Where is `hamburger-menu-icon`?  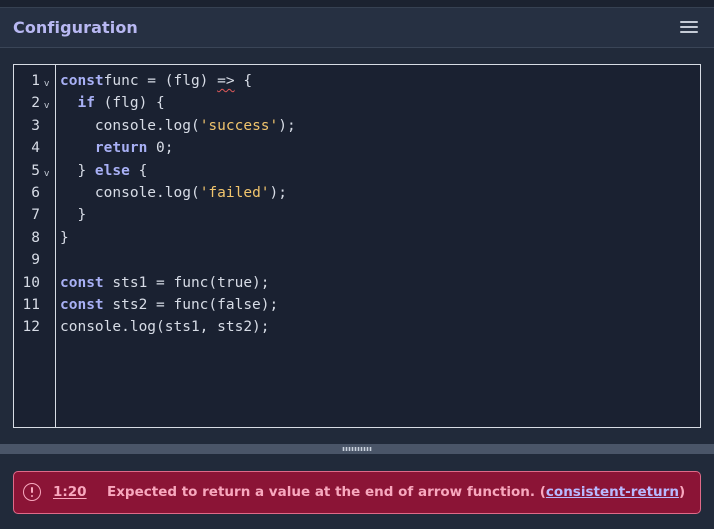 hamburger-menu-icon is located at coordinates (689, 27).